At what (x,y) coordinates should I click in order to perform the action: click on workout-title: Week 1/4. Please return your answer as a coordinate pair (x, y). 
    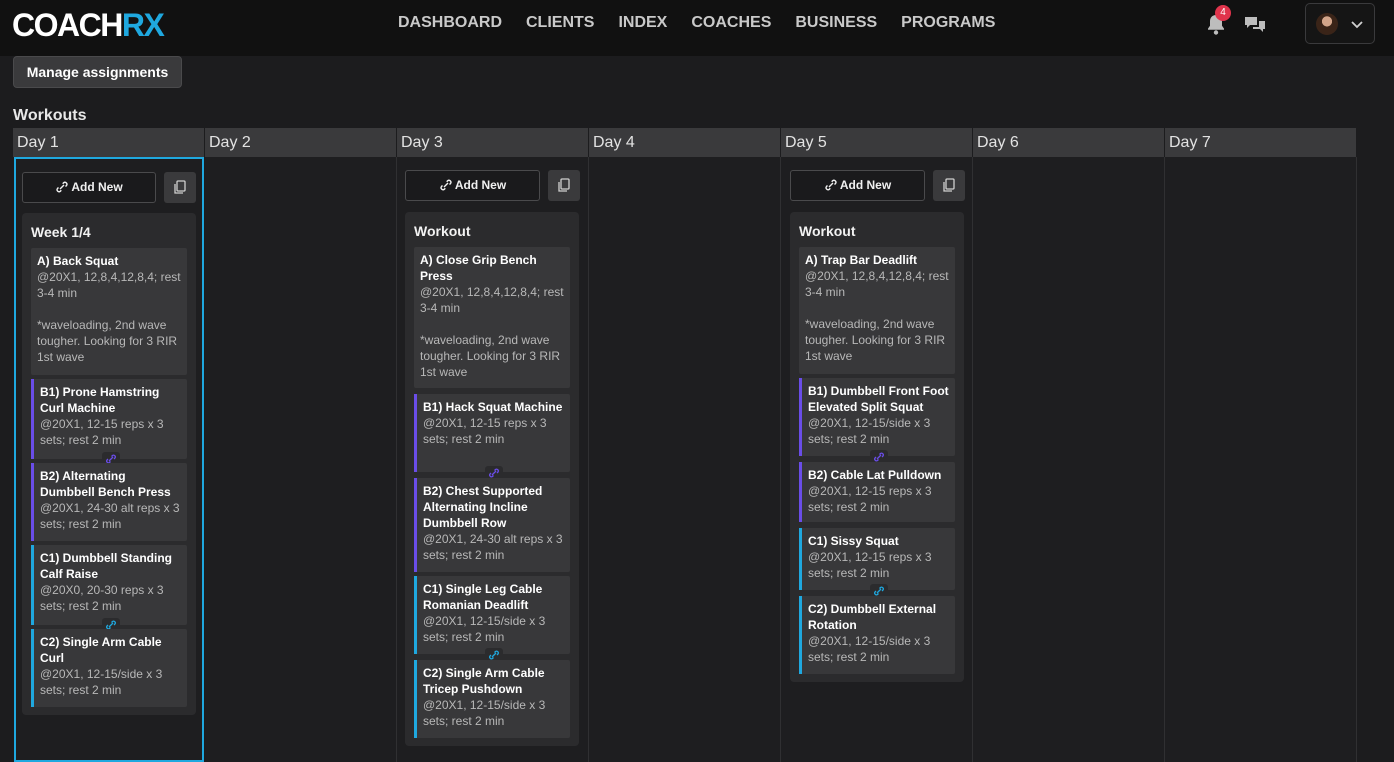
    Looking at the image, I should click on (61, 232).